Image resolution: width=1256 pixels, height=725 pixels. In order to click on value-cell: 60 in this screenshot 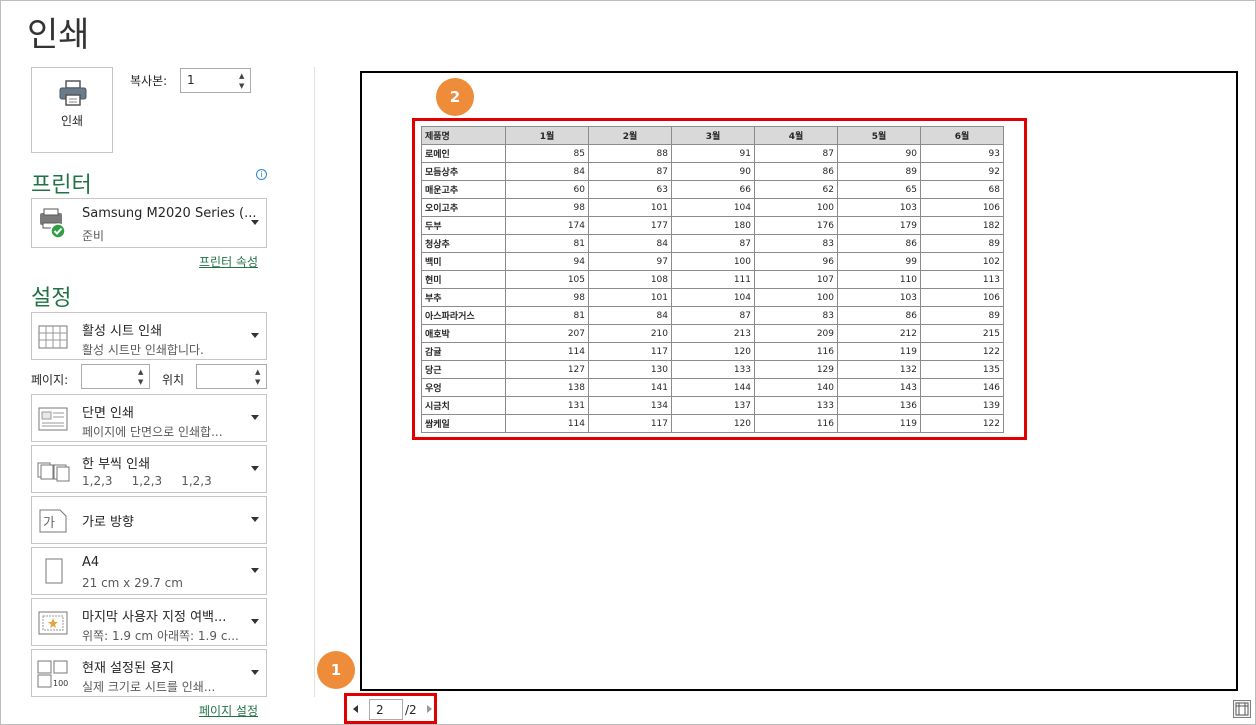, I will do `click(547, 189)`.